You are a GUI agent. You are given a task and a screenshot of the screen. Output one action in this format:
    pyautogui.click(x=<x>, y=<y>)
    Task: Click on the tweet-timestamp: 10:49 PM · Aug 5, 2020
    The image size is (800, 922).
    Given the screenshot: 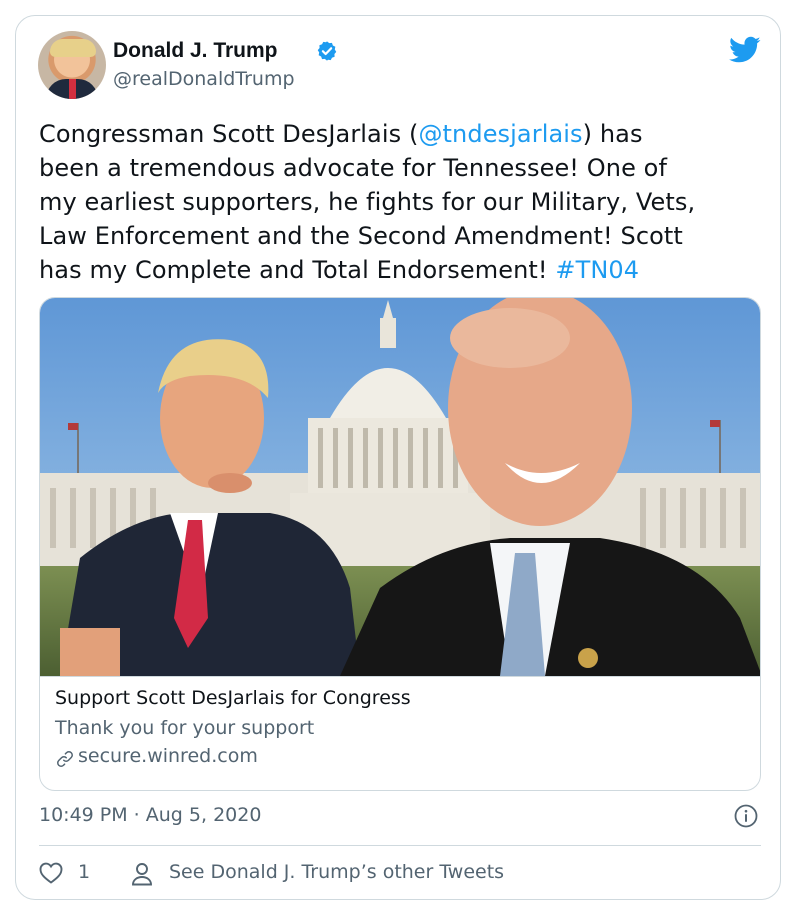 What is the action you would take?
    pyautogui.click(x=150, y=815)
    